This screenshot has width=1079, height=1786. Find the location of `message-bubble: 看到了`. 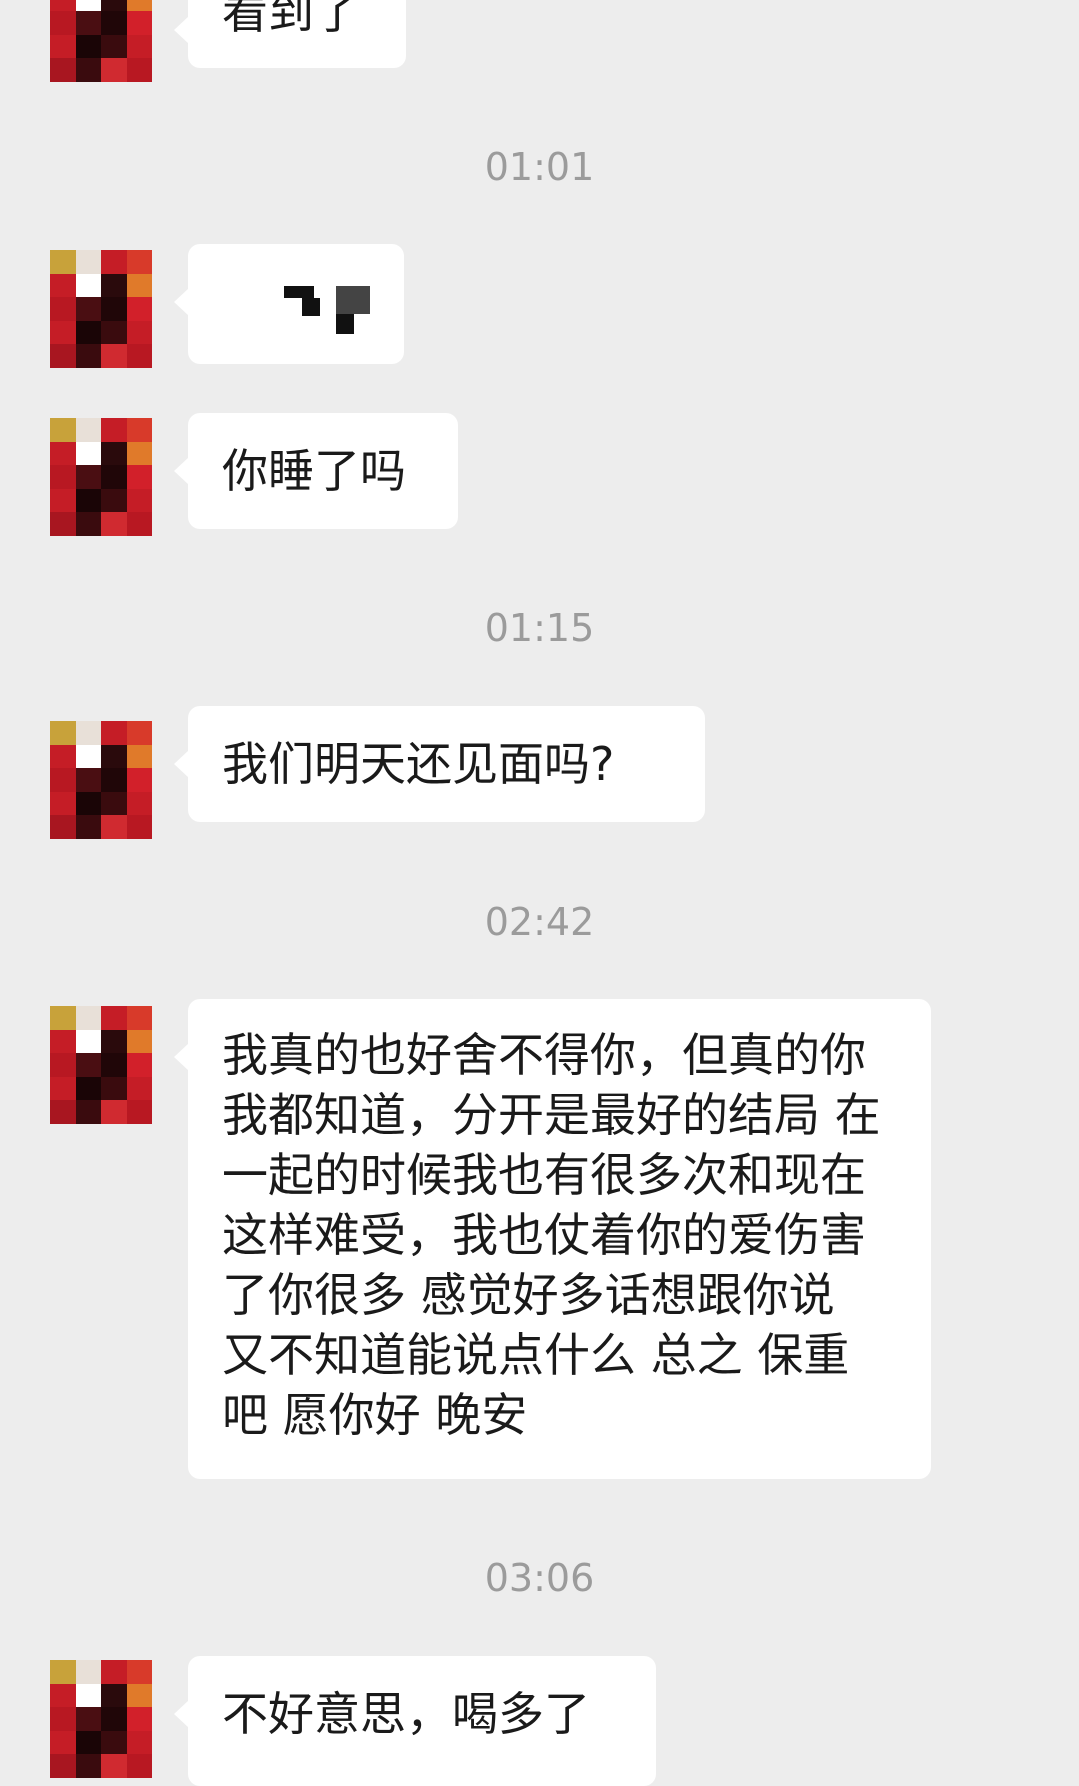

message-bubble: 看到了 is located at coordinates (290, 34).